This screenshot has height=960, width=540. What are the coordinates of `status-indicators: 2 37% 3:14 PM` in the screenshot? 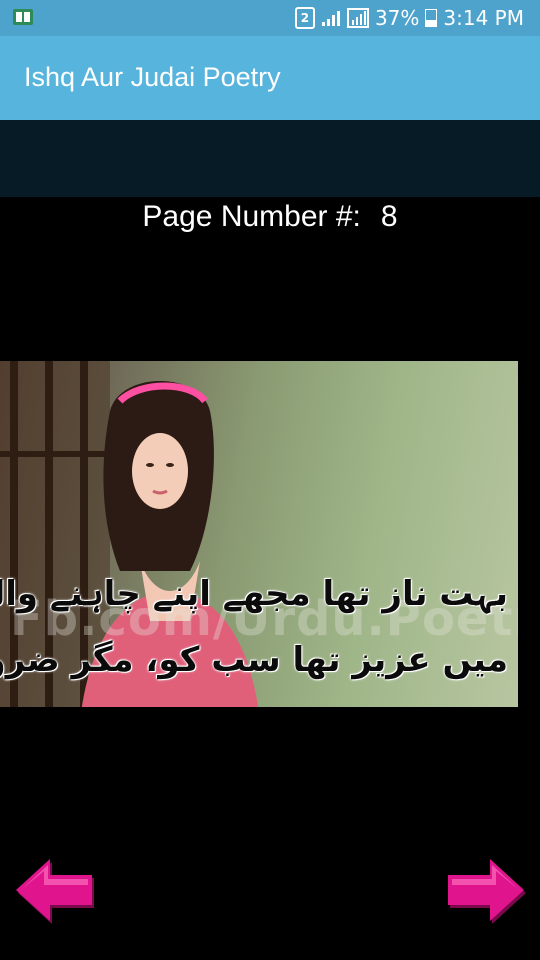 It's located at (409, 18).